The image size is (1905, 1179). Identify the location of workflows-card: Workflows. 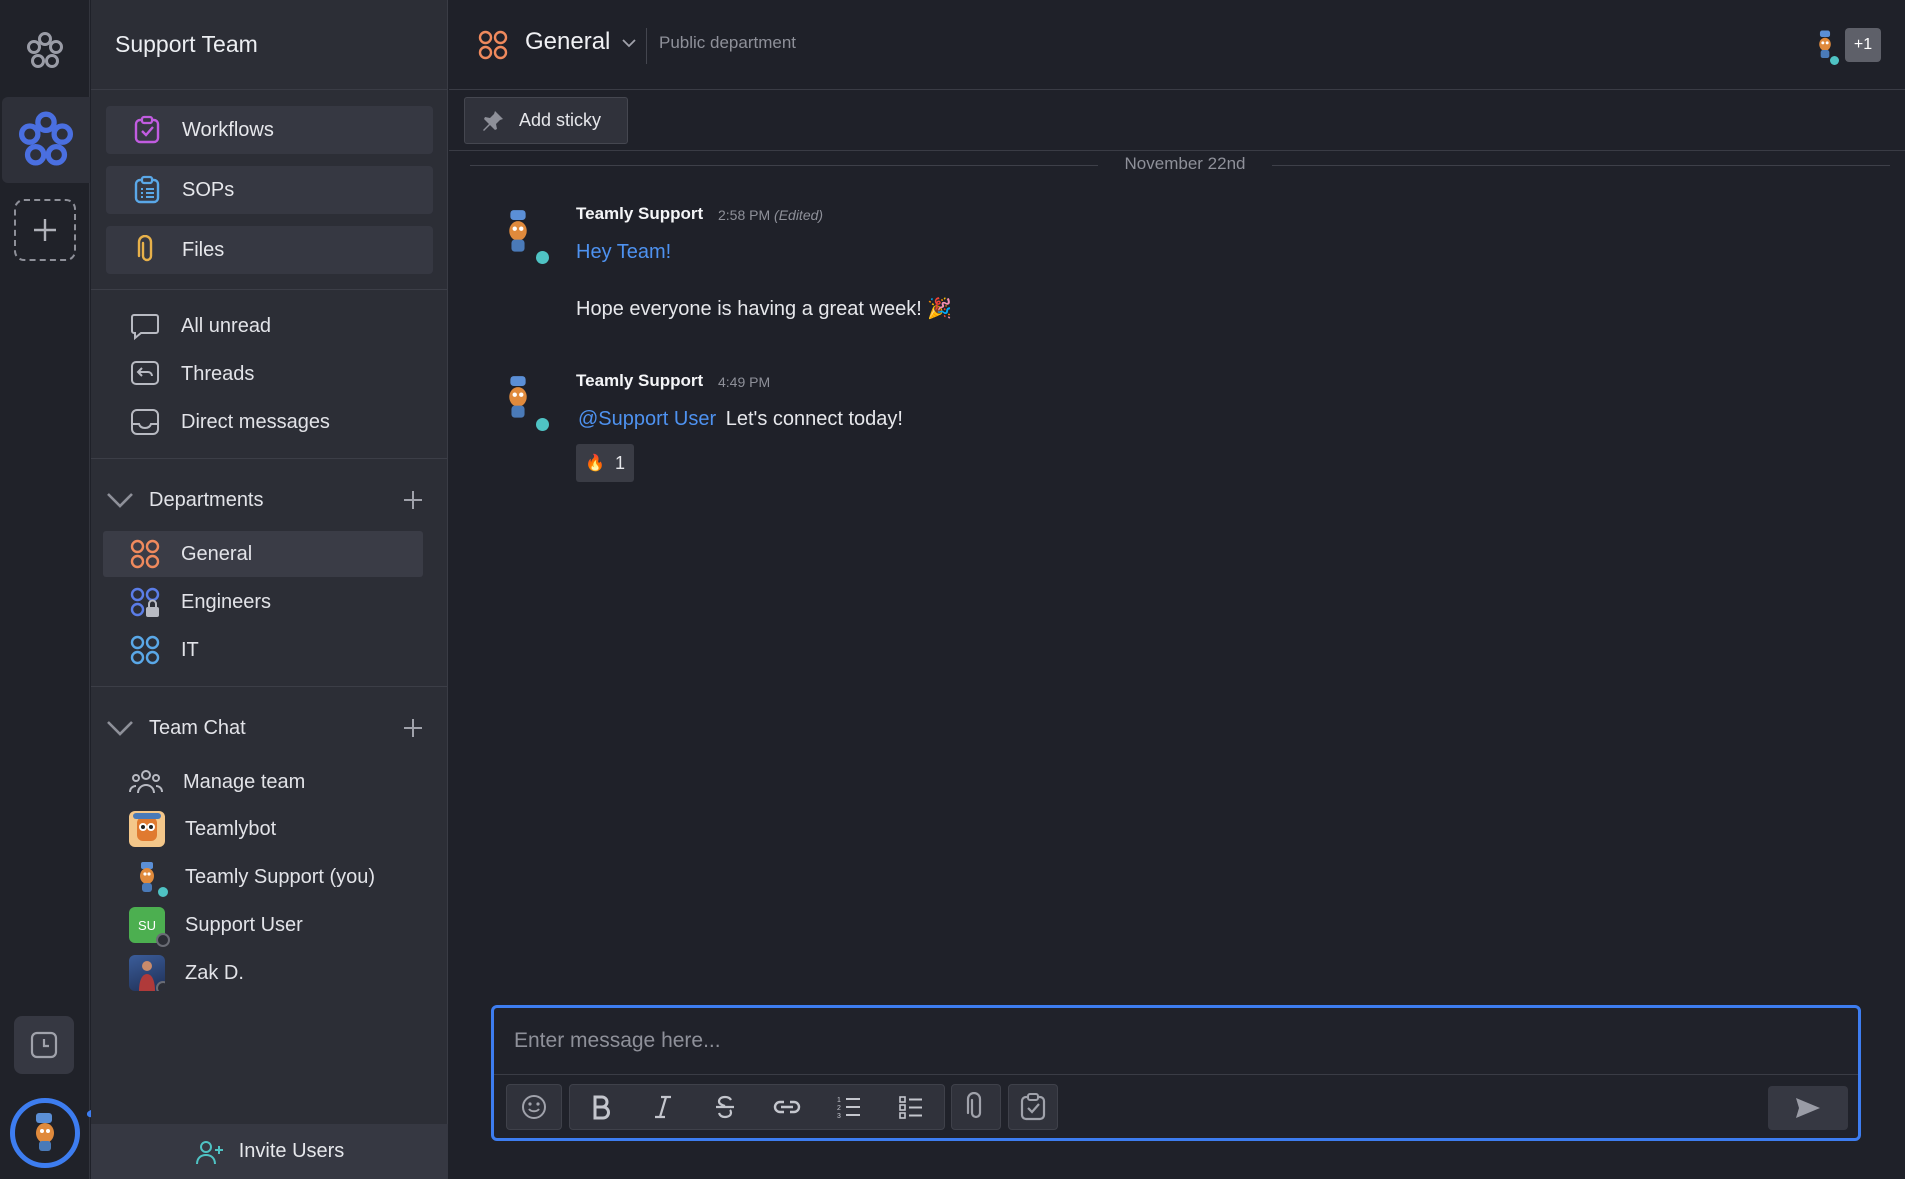
(269, 130).